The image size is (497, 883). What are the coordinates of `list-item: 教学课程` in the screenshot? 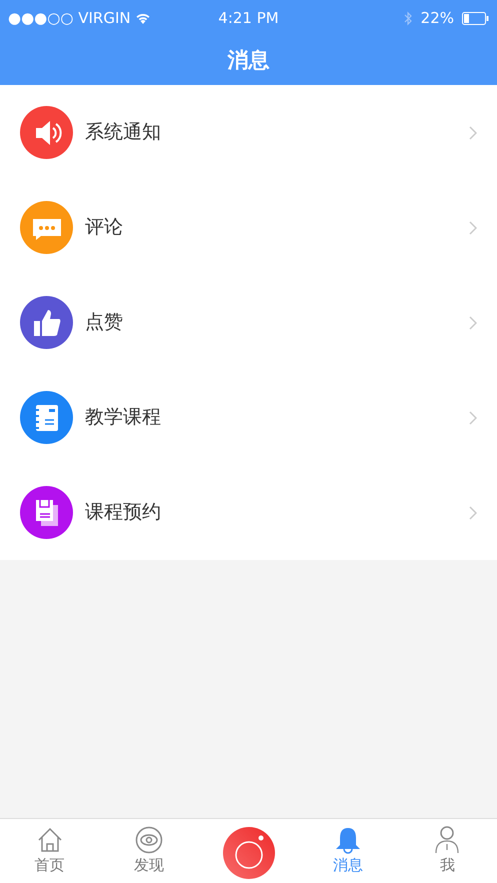 It's located at (248, 417).